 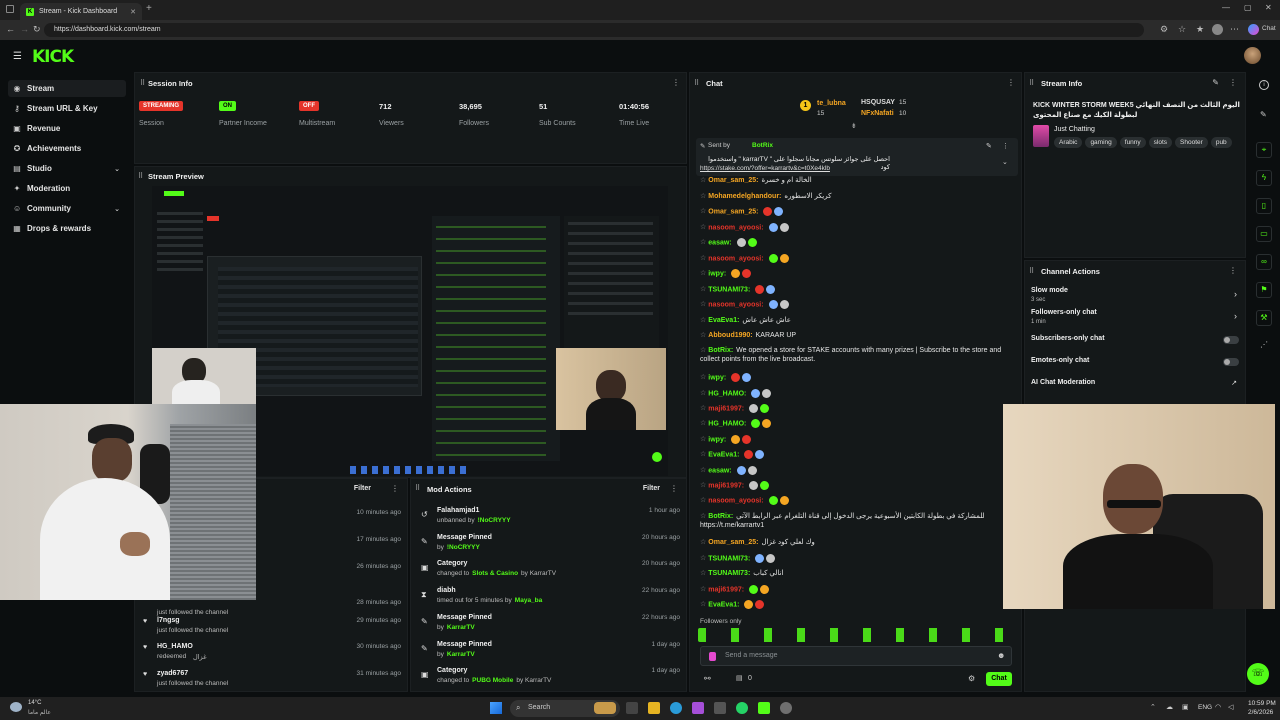 I want to click on chat-username: Abboud1990:, so click(x=730, y=335).